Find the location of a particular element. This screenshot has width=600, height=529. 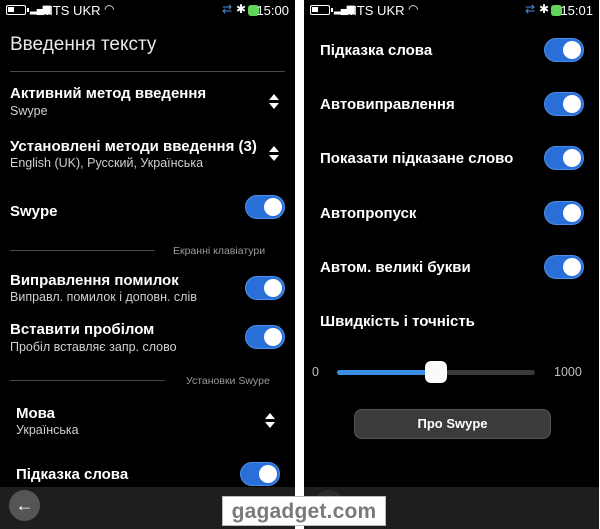

language-value: Українська is located at coordinates (47, 430).